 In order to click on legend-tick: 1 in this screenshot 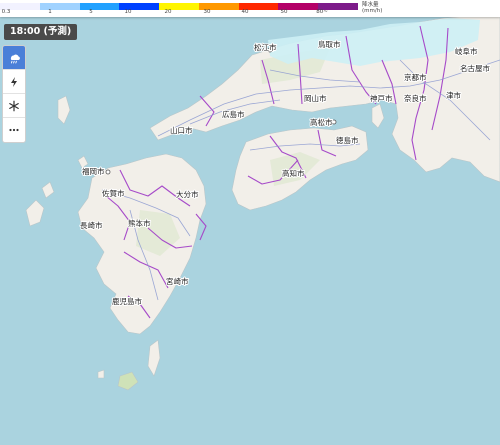, I will do `click(50, 12)`.